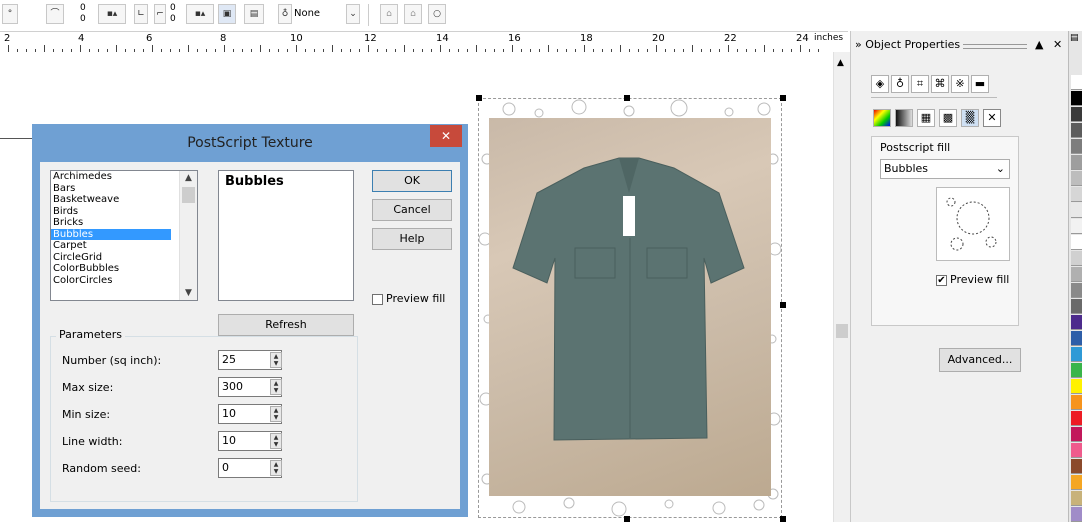 This screenshot has height=522, width=1082. Describe the element at coordinates (842, 287) in the screenshot. I see `canvas-vertical-scrollbar: ▲` at that location.